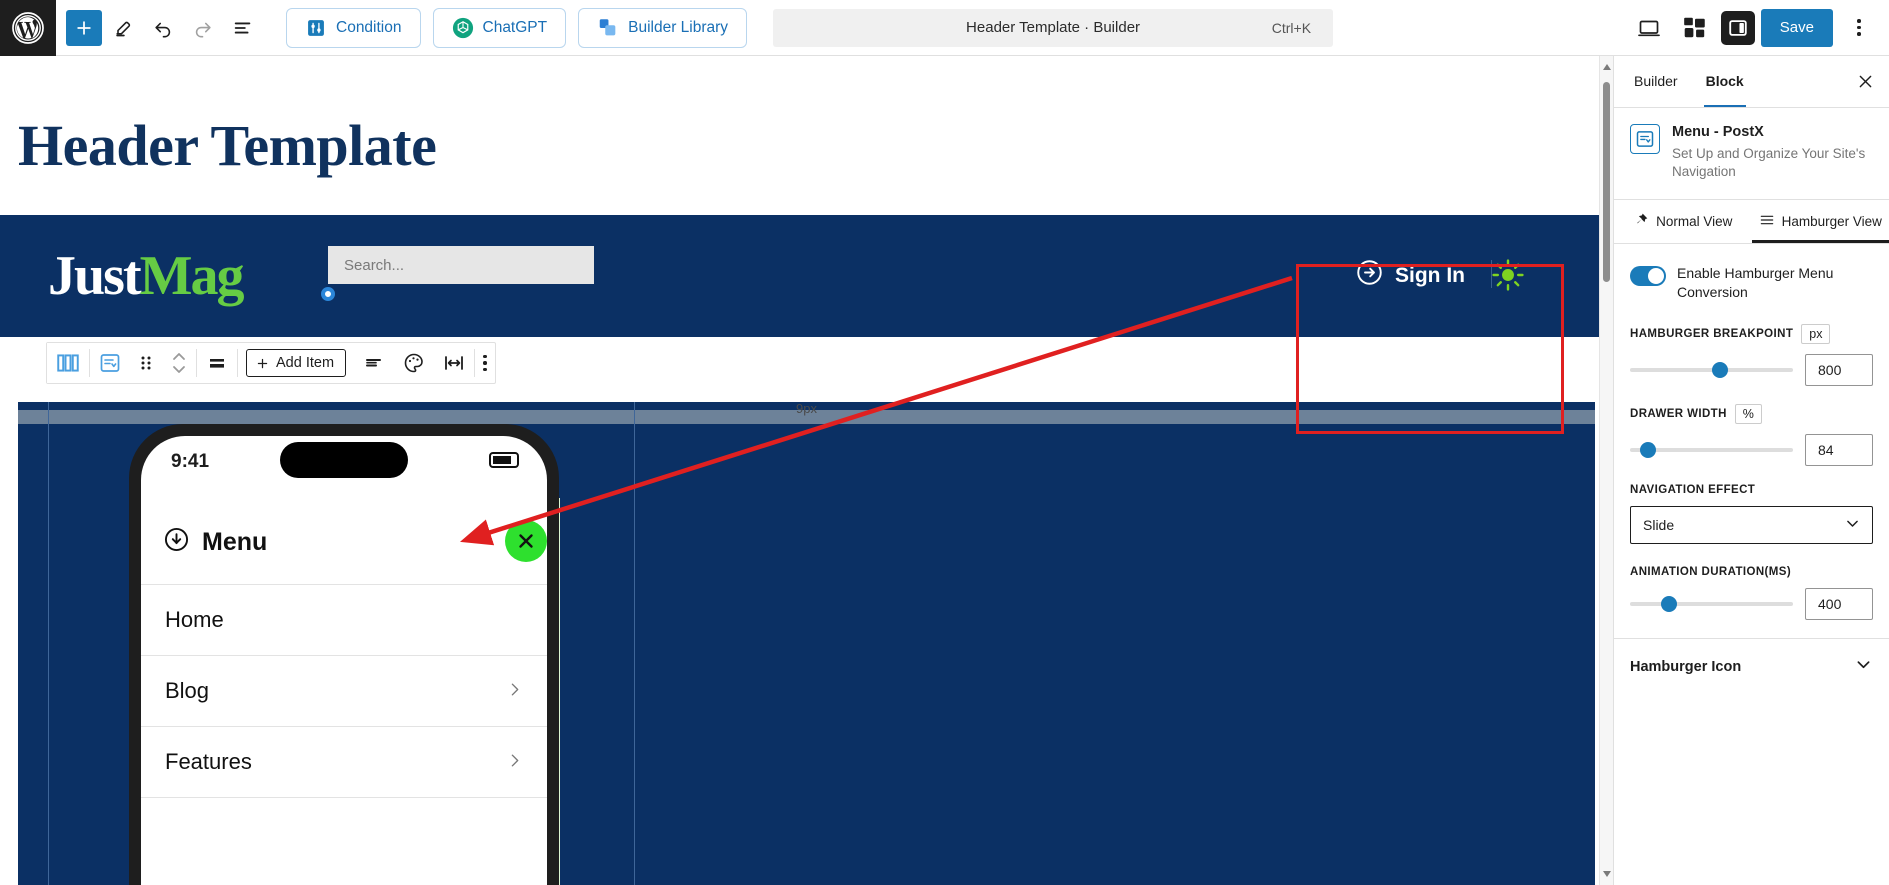 Image resolution: width=1889 pixels, height=885 pixels. I want to click on command-shortcut: Ctrl+K, so click(1291, 27).